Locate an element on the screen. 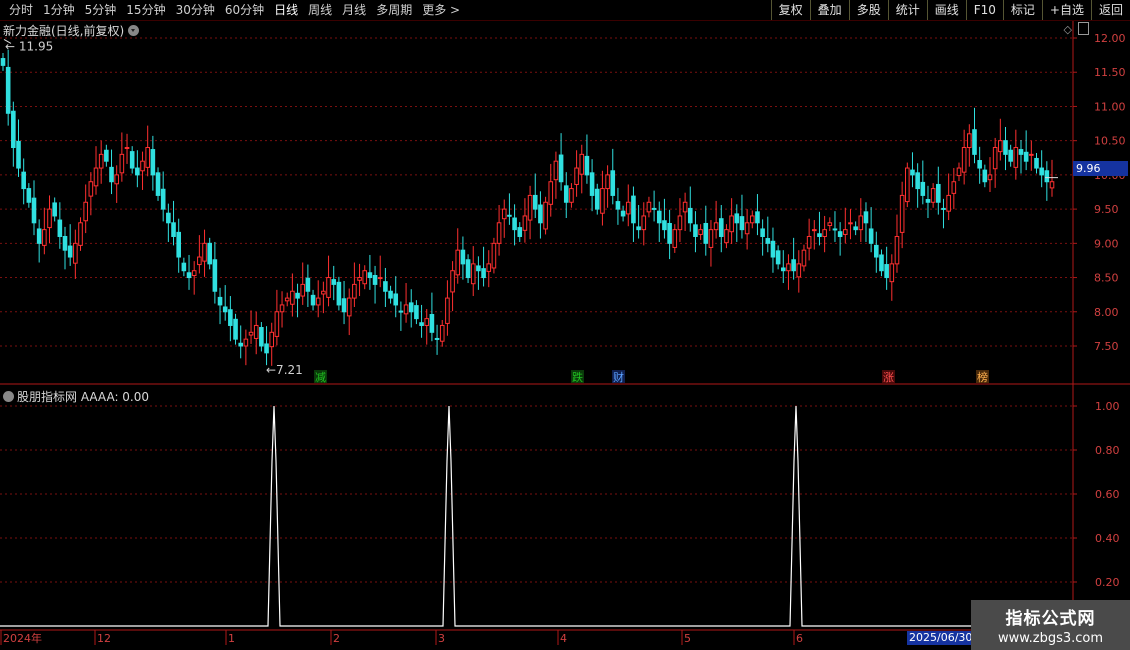 The width and height of the screenshot is (1130, 650). kline-title: 新力金融(日线,前复权) is located at coordinates (71, 30).